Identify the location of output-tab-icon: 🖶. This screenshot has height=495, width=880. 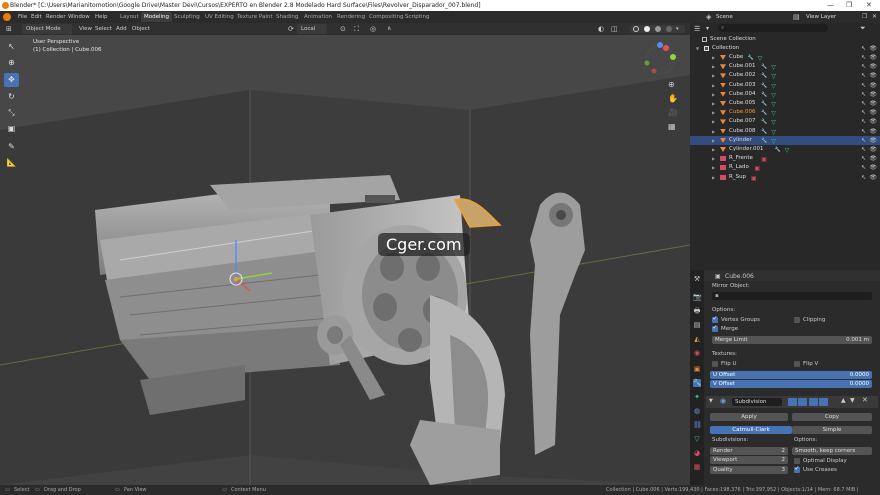
(697, 311).